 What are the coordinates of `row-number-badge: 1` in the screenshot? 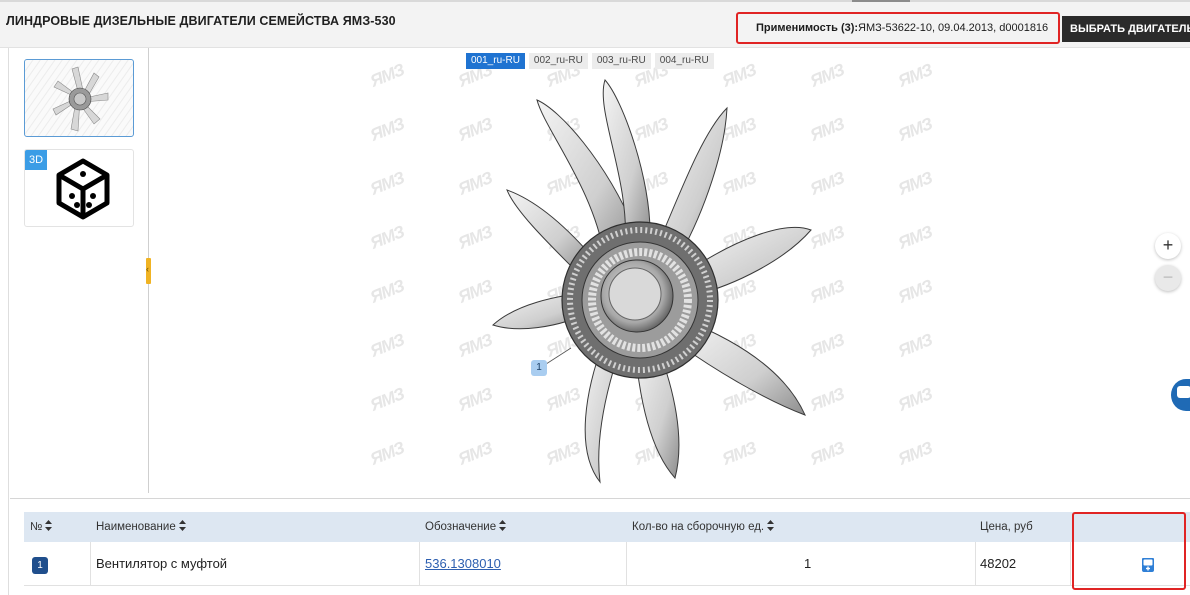 It's located at (40, 565).